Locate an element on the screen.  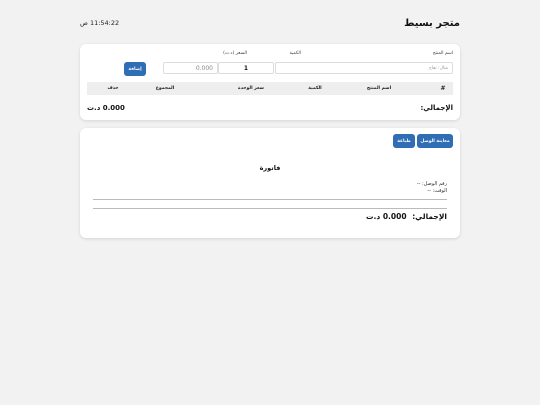
preview-receipt-button: معاينة الوصل is located at coordinates (435, 141).